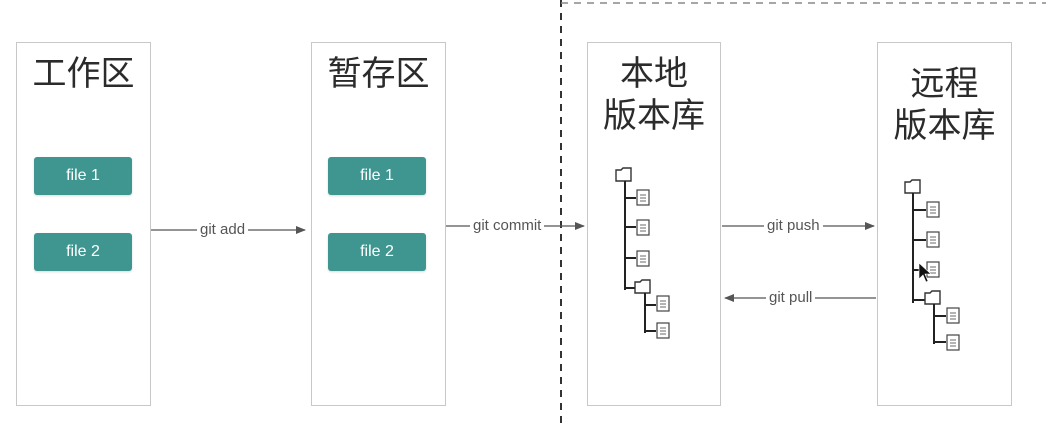 The width and height of the screenshot is (1046, 426). I want to click on git-add-label: git add, so click(223, 230).